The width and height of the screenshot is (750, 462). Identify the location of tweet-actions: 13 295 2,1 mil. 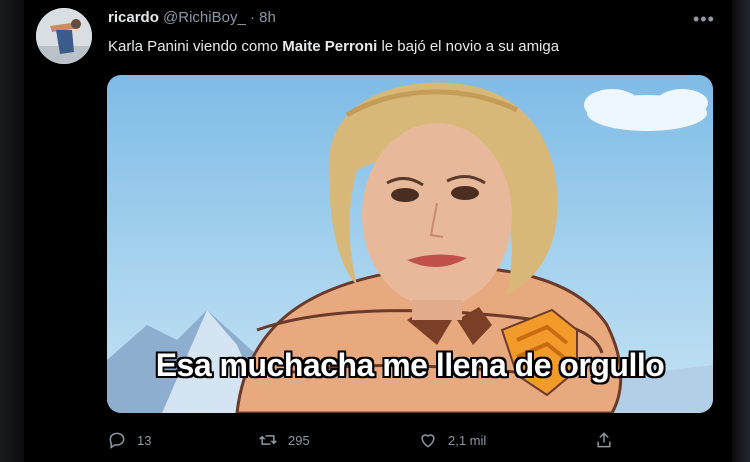
(375, 443).